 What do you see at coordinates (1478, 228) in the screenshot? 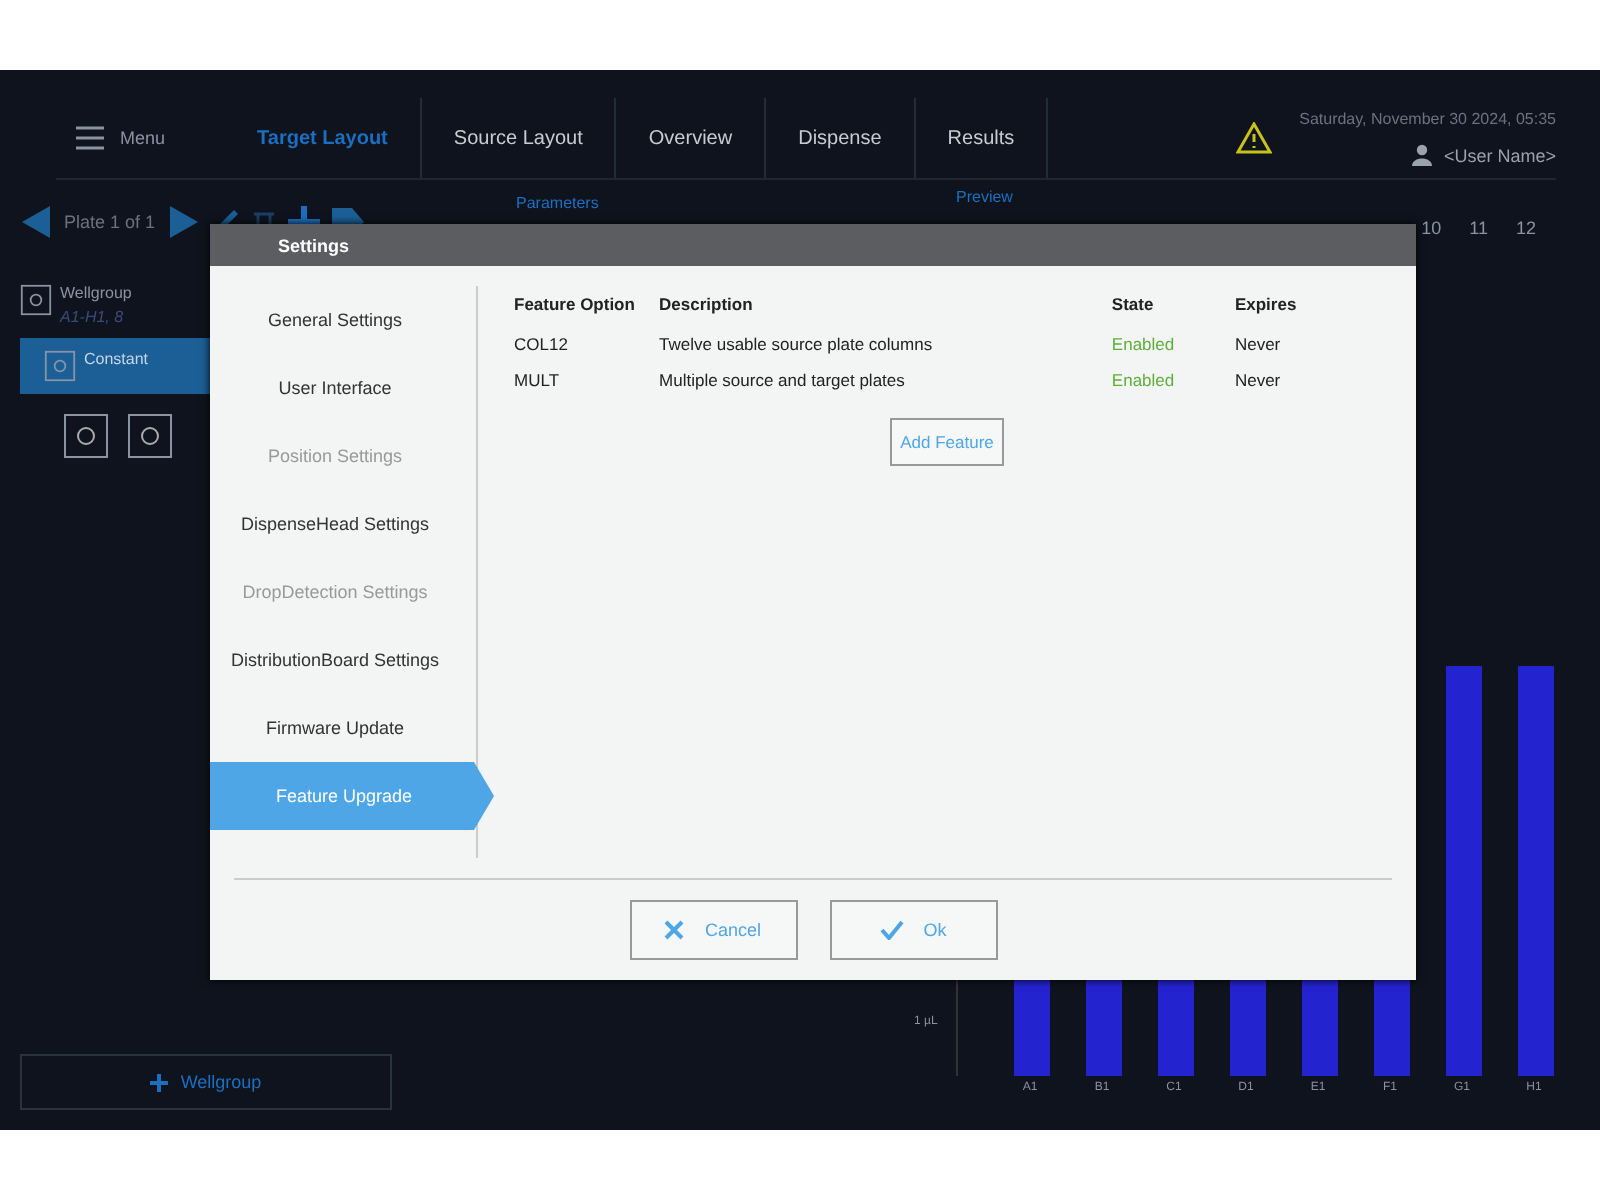
I see `column-number: 11` at bounding box center [1478, 228].